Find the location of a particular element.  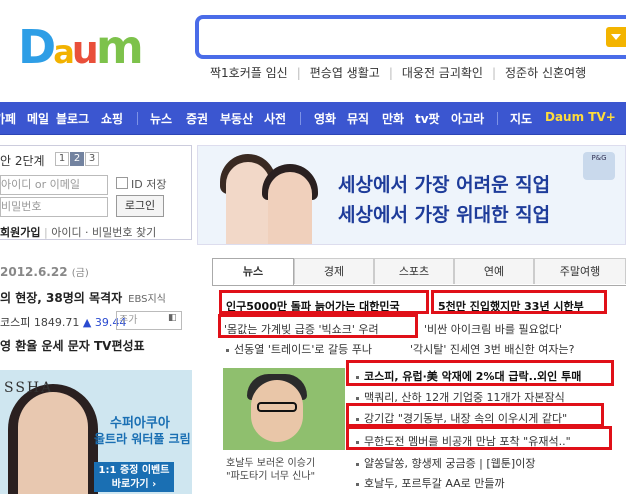

nav-comic: 만화 is located at coordinates (393, 118).